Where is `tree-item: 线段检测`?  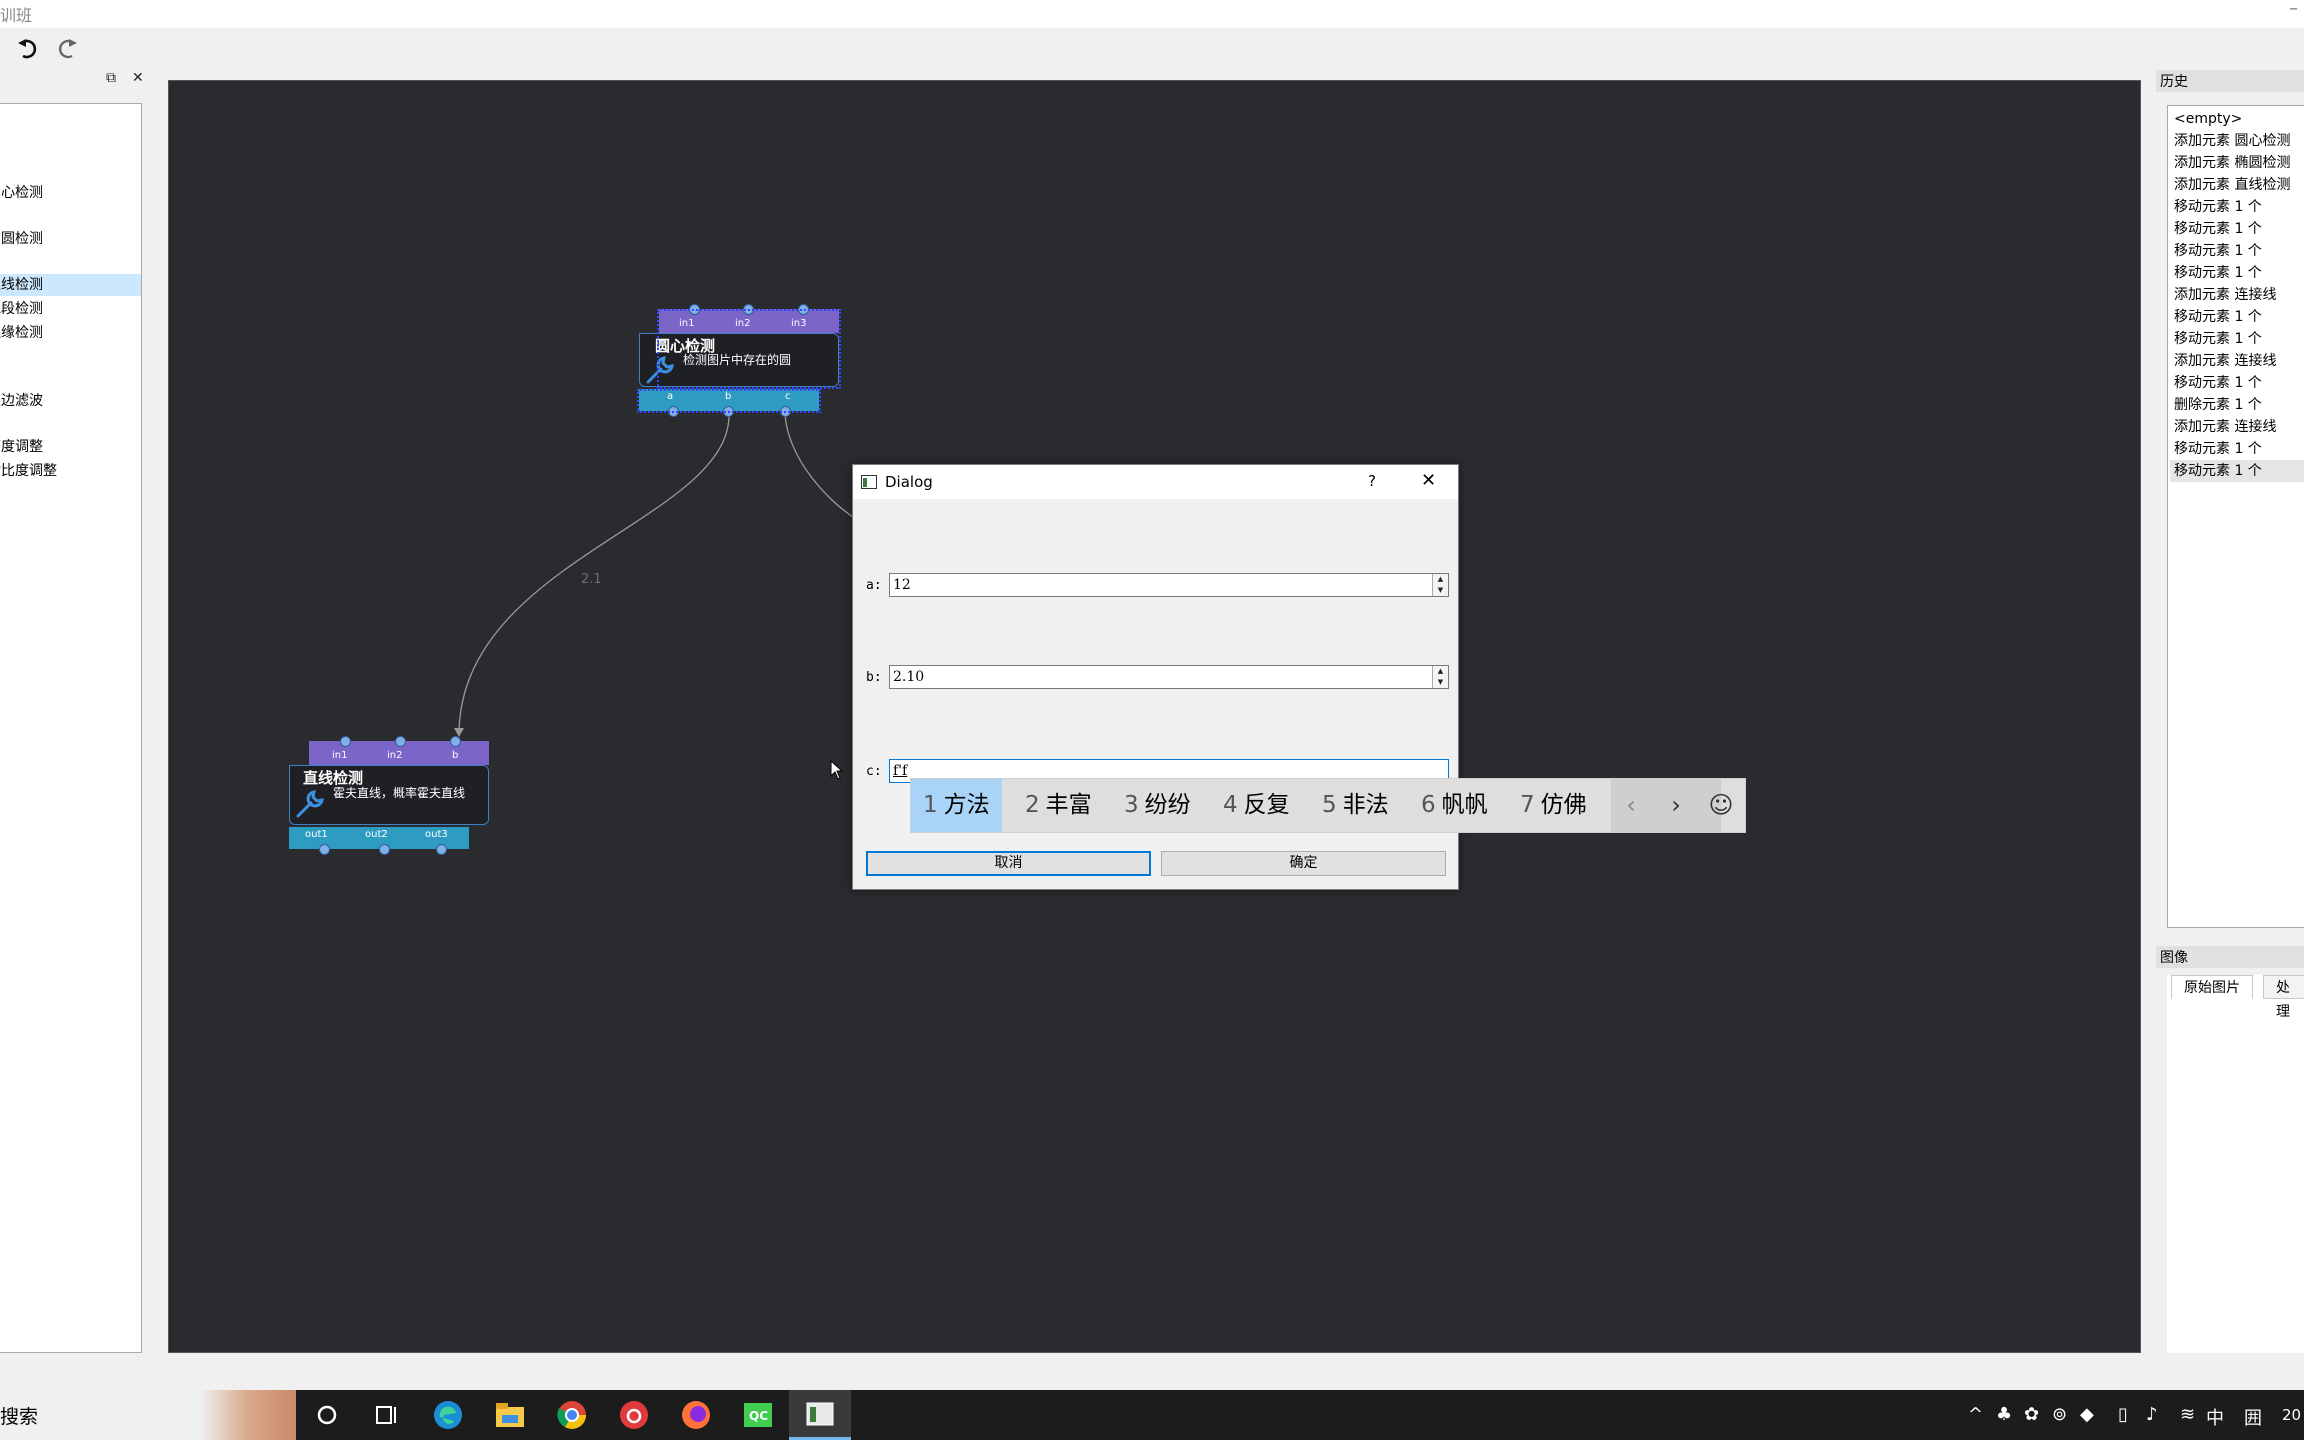
tree-item: 线段检测 is located at coordinates (70, 309).